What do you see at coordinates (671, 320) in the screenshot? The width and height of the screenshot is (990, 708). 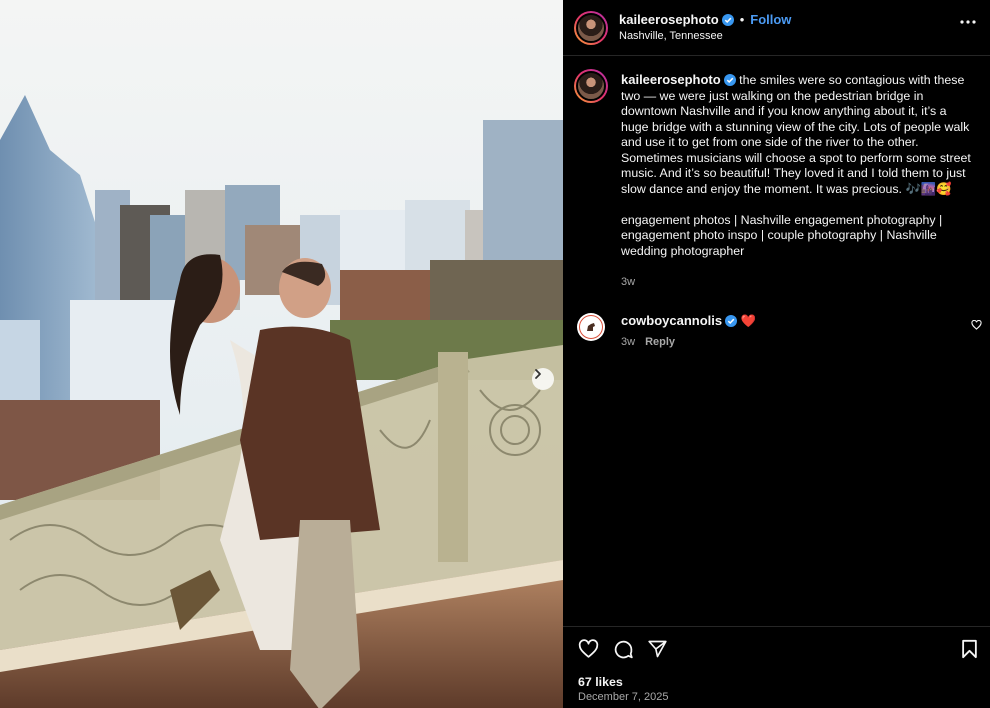 I see `comment-username: cowboycannolis` at bounding box center [671, 320].